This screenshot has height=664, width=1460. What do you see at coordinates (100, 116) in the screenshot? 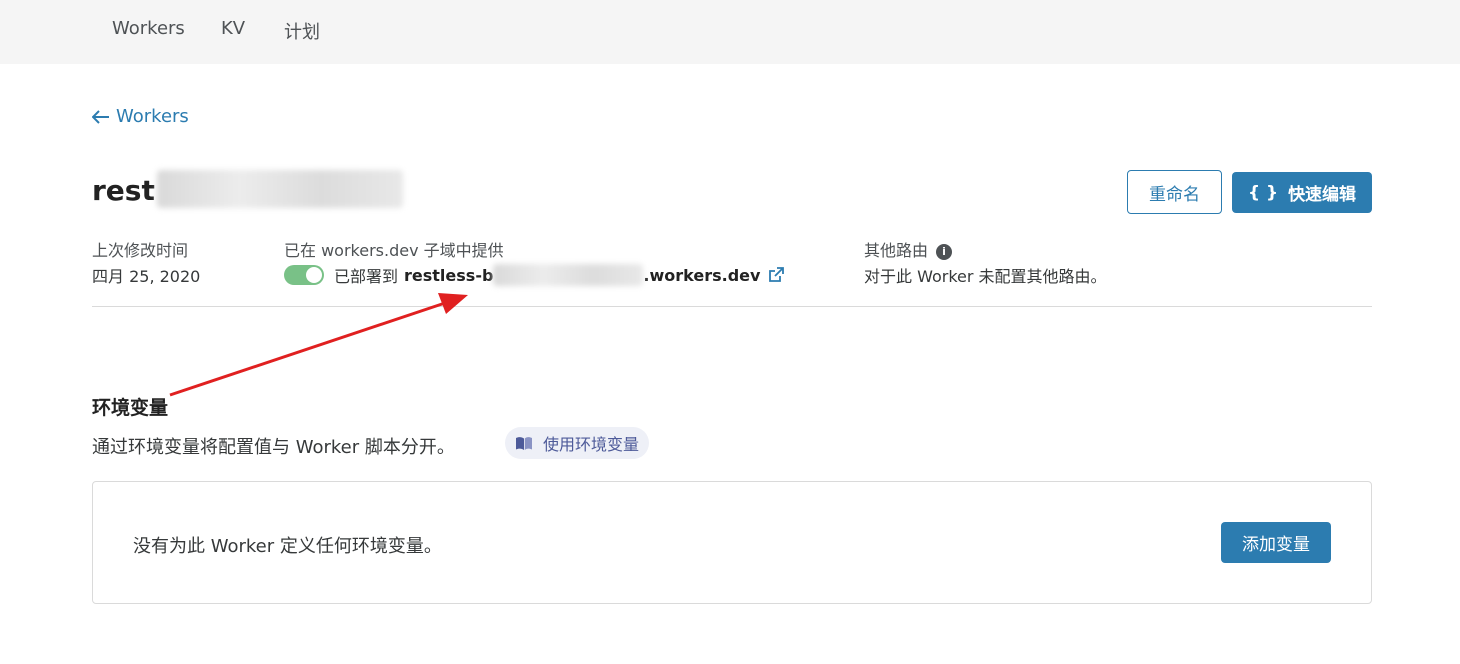
I see `arrow-left-icon` at bounding box center [100, 116].